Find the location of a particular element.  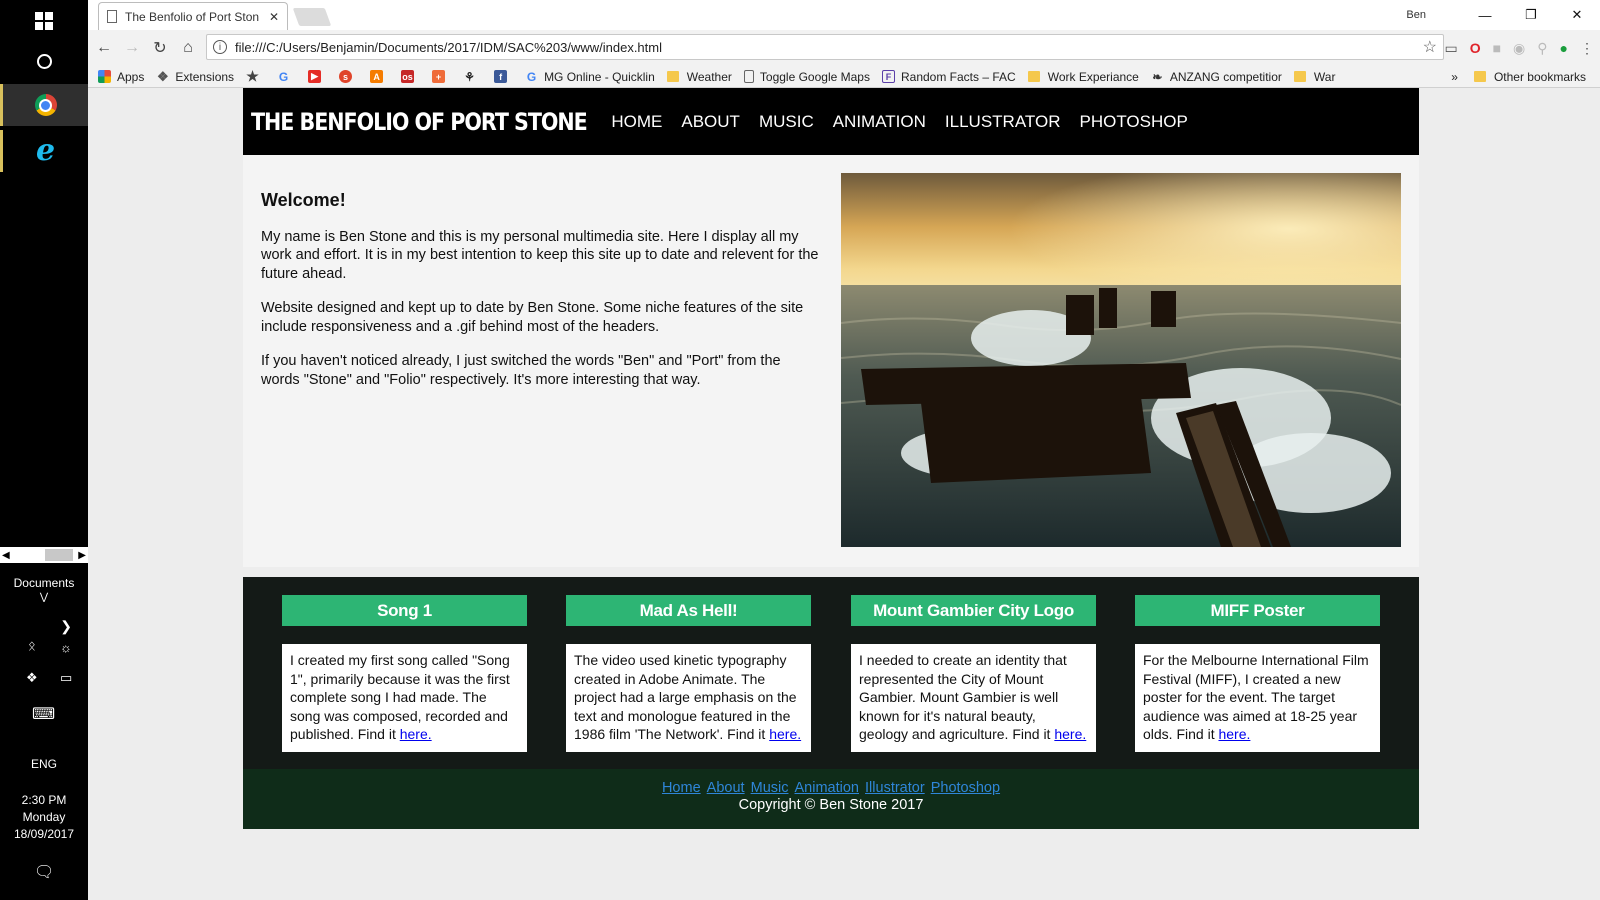

search-icon: ⚲ is located at coordinates (1542, 48).